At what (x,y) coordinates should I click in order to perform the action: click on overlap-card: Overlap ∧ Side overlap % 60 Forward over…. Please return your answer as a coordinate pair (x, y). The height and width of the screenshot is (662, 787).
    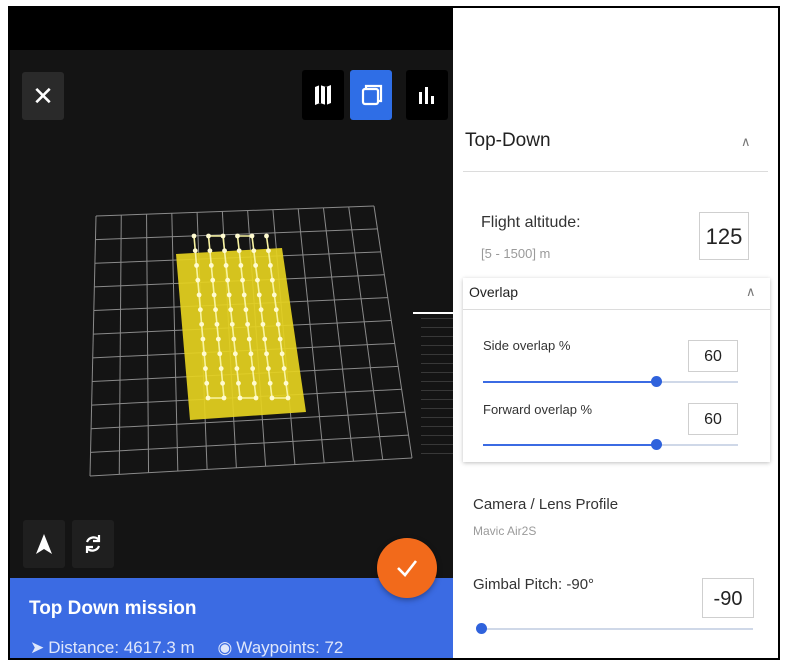
    Looking at the image, I should click on (616, 370).